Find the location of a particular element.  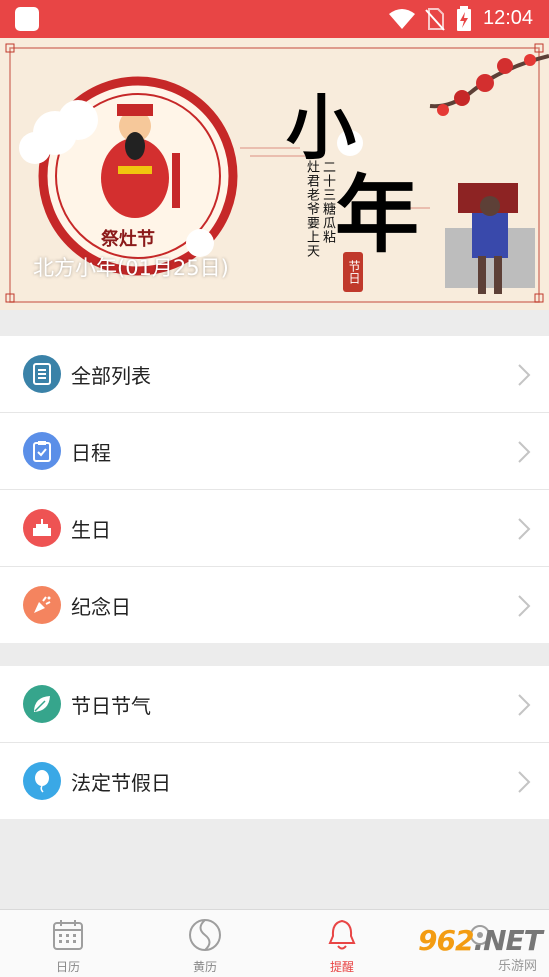

yin-yang-icon is located at coordinates (205, 935).